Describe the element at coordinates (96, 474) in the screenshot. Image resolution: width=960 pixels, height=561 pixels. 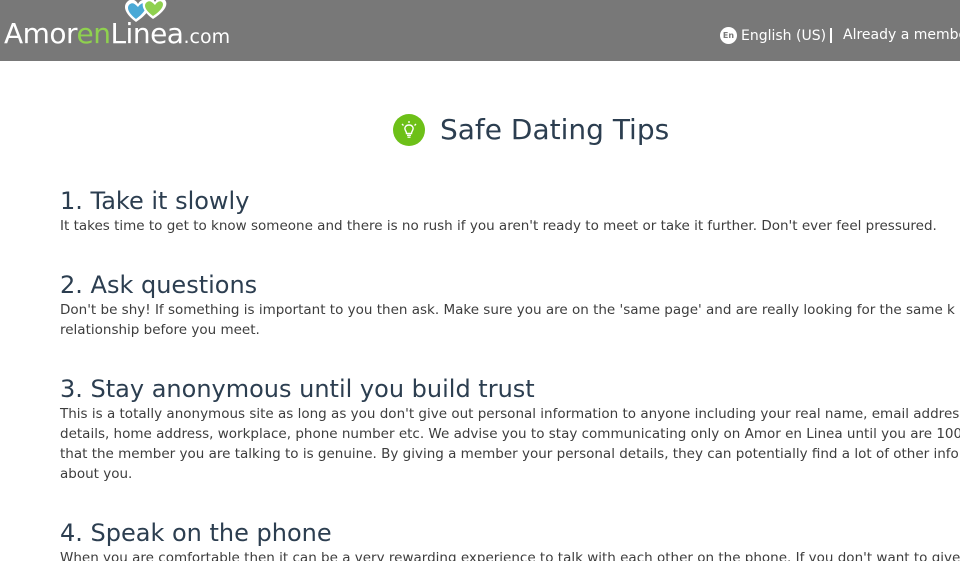
I see `tip-text: about you.` at that location.